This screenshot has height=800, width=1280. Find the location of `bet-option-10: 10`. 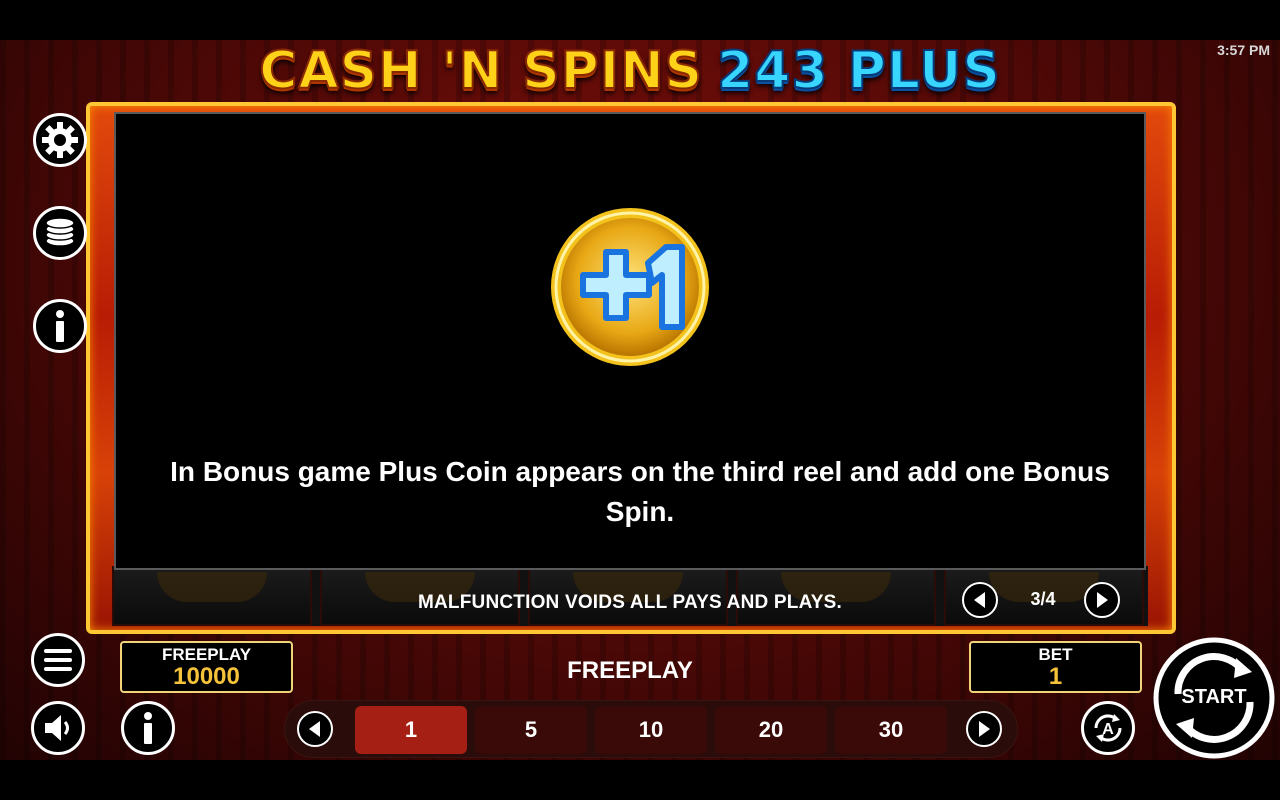

bet-option-10: 10 is located at coordinates (651, 730).